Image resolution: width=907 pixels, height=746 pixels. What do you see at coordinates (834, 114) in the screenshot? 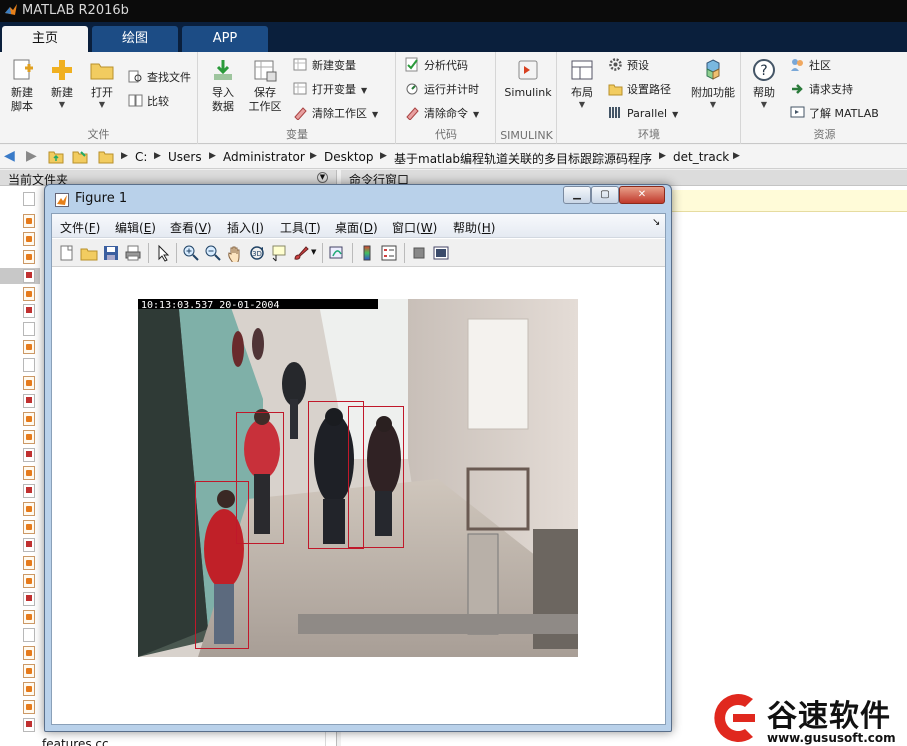
I see `learn-matlab-button: 了解 MATLAB` at bounding box center [834, 114].